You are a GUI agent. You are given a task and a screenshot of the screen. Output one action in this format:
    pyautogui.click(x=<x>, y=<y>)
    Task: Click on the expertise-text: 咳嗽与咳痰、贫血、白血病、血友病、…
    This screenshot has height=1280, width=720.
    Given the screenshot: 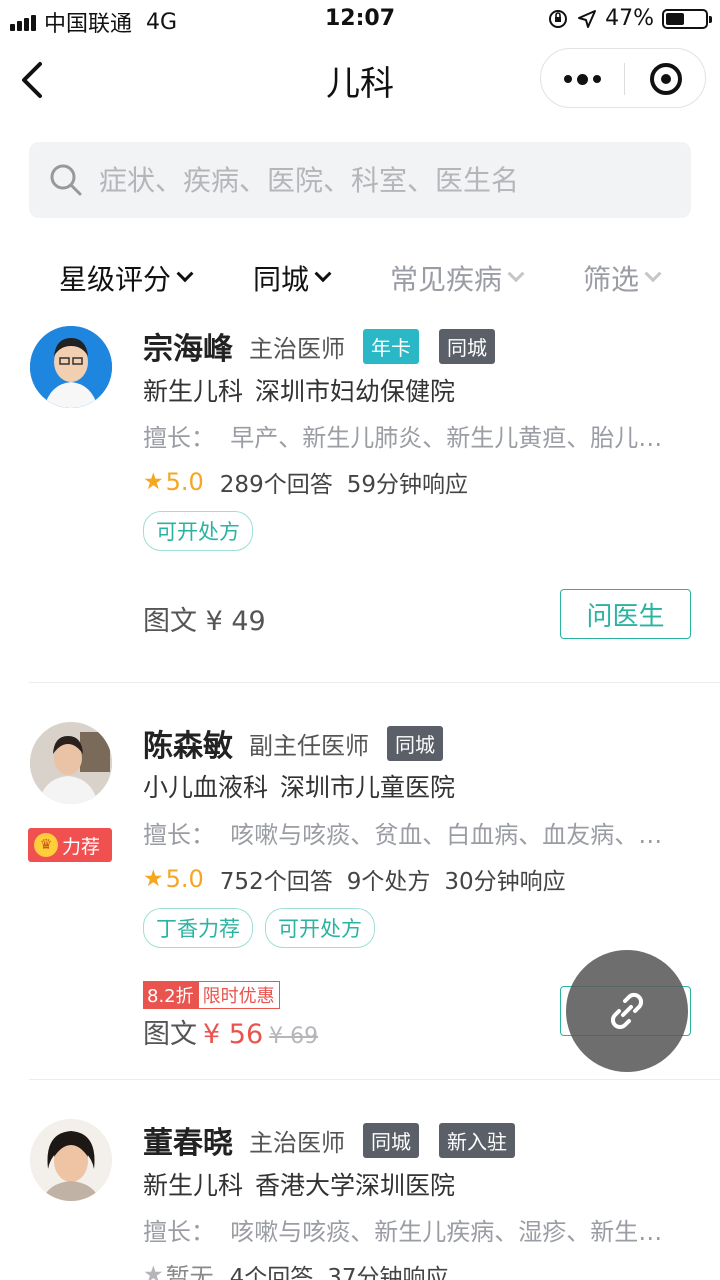 What is the action you would take?
    pyautogui.click(x=446, y=835)
    